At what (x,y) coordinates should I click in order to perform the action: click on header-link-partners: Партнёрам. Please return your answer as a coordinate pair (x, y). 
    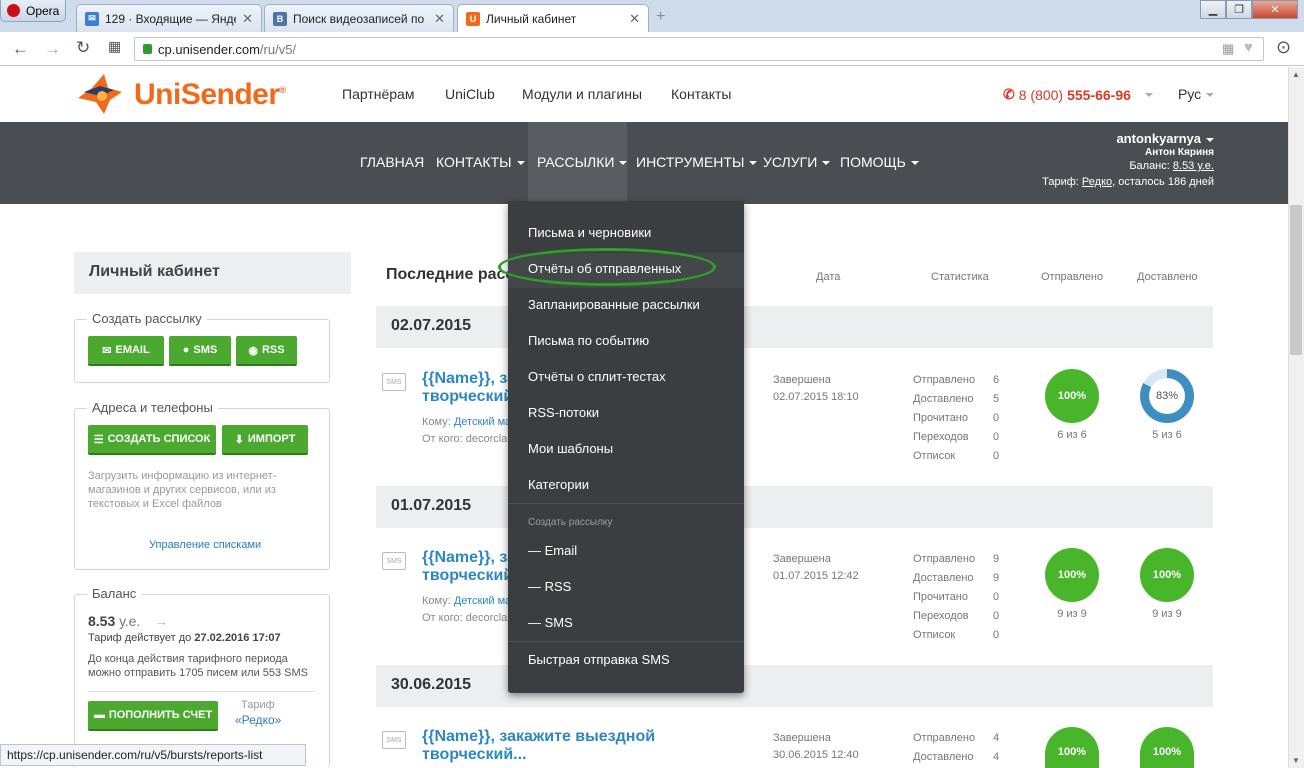
    Looking at the image, I should click on (378, 94).